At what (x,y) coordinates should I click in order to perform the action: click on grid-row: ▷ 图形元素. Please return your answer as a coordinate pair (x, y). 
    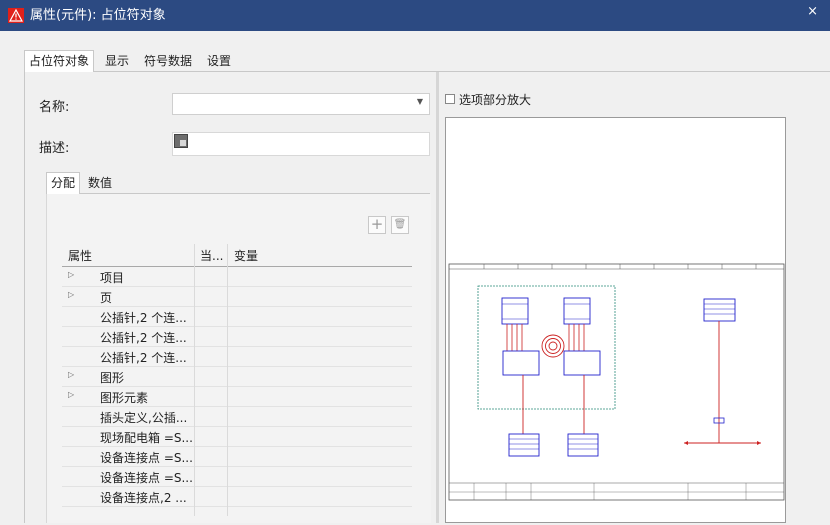
    Looking at the image, I should click on (237, 397).